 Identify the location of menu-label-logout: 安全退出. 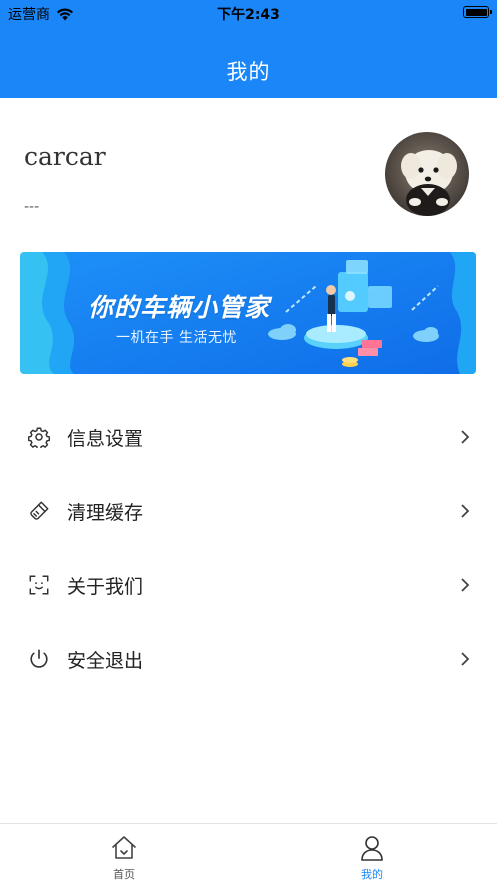
(105, 660).